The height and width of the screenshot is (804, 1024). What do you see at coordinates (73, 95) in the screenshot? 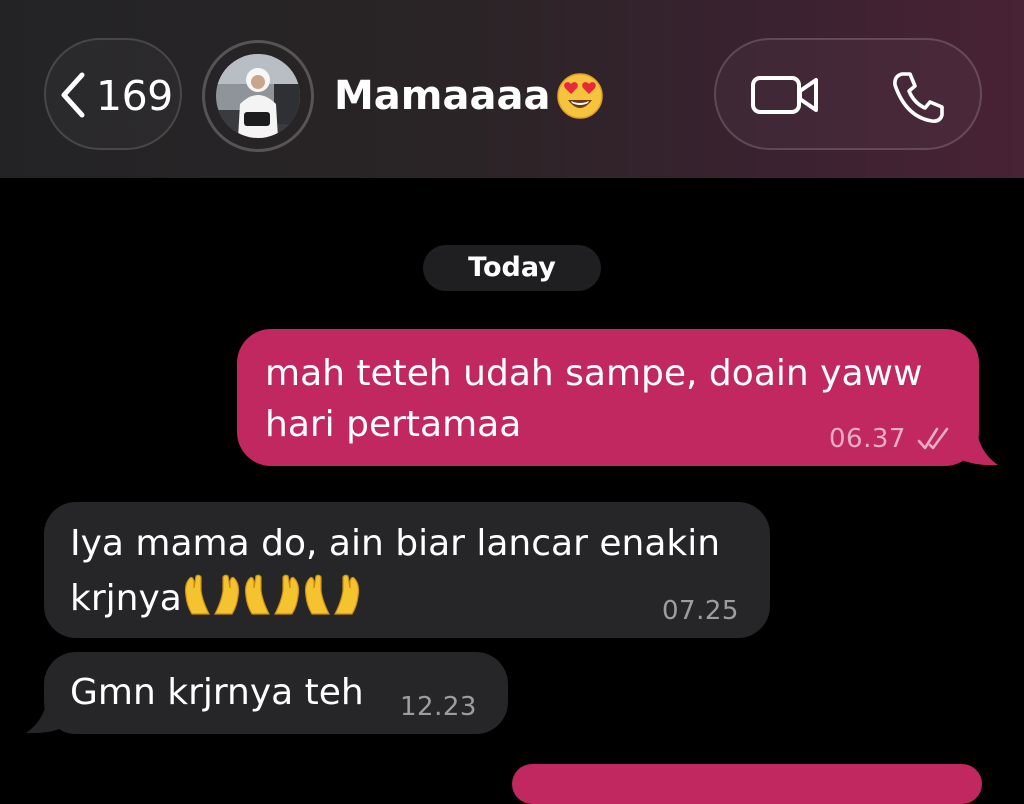
I see `chevron-left-icon` at bounding box center [73, 95].